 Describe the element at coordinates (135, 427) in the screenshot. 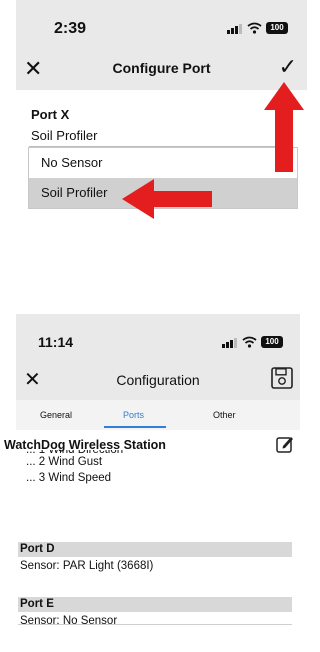

I see `active-tab-indicator` at that location.